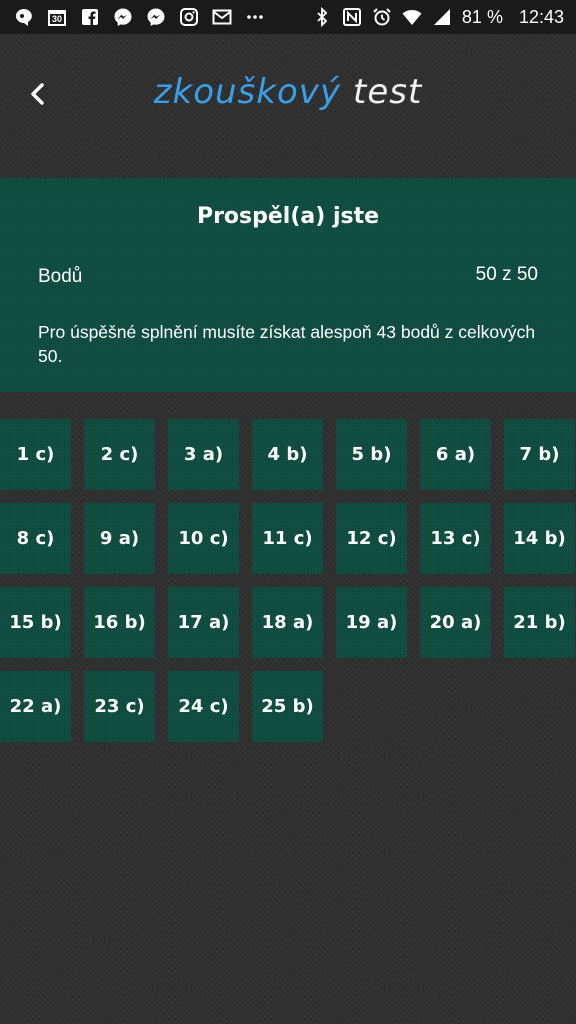 The height and width of the screenshot is (1024, 576). I want to click on answer-tile: 13 c), so click(455, 538).